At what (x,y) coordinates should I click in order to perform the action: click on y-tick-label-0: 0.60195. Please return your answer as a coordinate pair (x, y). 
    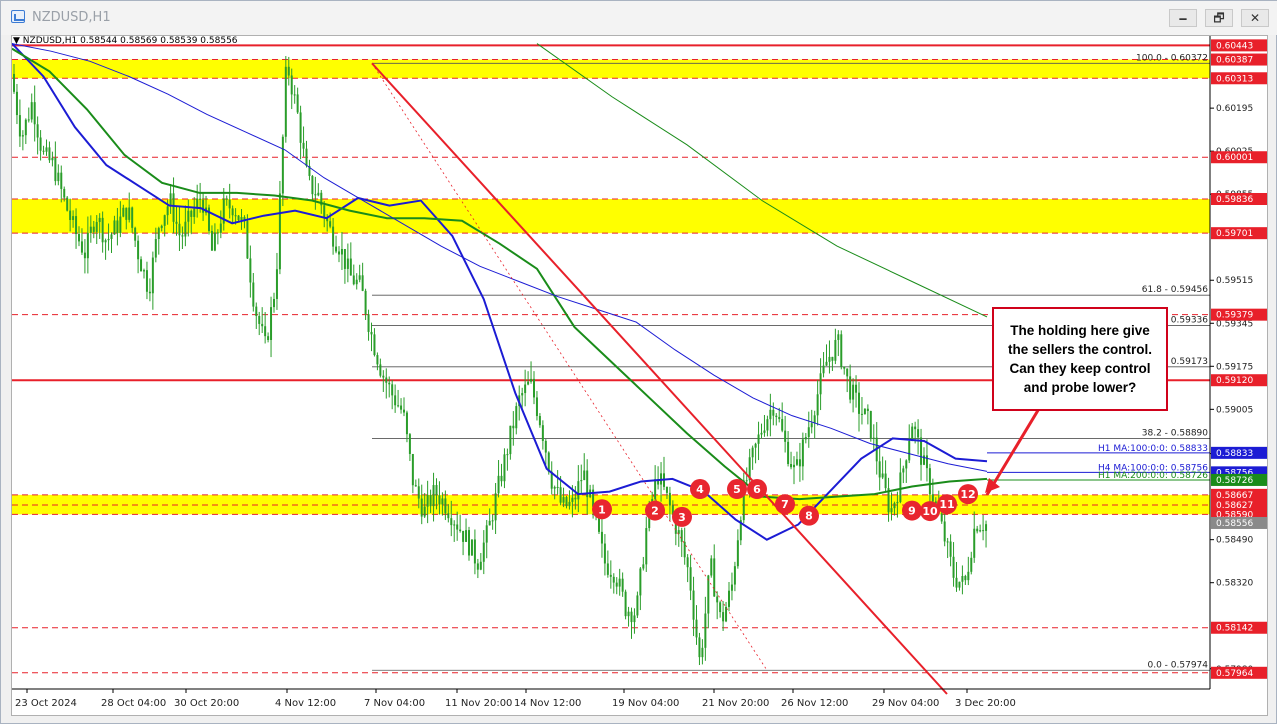
    Looking at the image, I should click on (1234, 109).